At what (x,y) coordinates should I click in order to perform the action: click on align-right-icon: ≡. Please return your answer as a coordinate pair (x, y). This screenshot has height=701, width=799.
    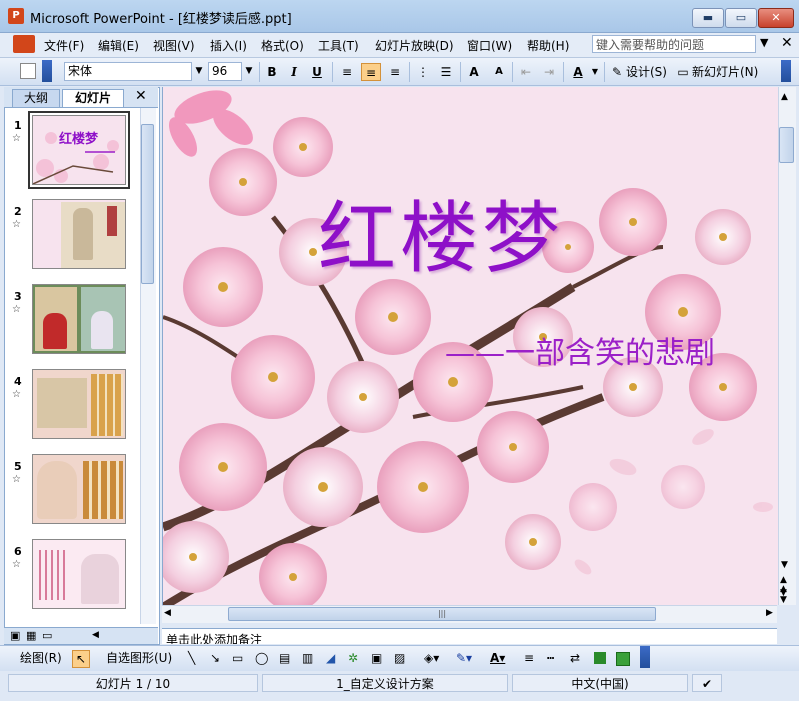
    Looking at the image, I should click on (395, 72).